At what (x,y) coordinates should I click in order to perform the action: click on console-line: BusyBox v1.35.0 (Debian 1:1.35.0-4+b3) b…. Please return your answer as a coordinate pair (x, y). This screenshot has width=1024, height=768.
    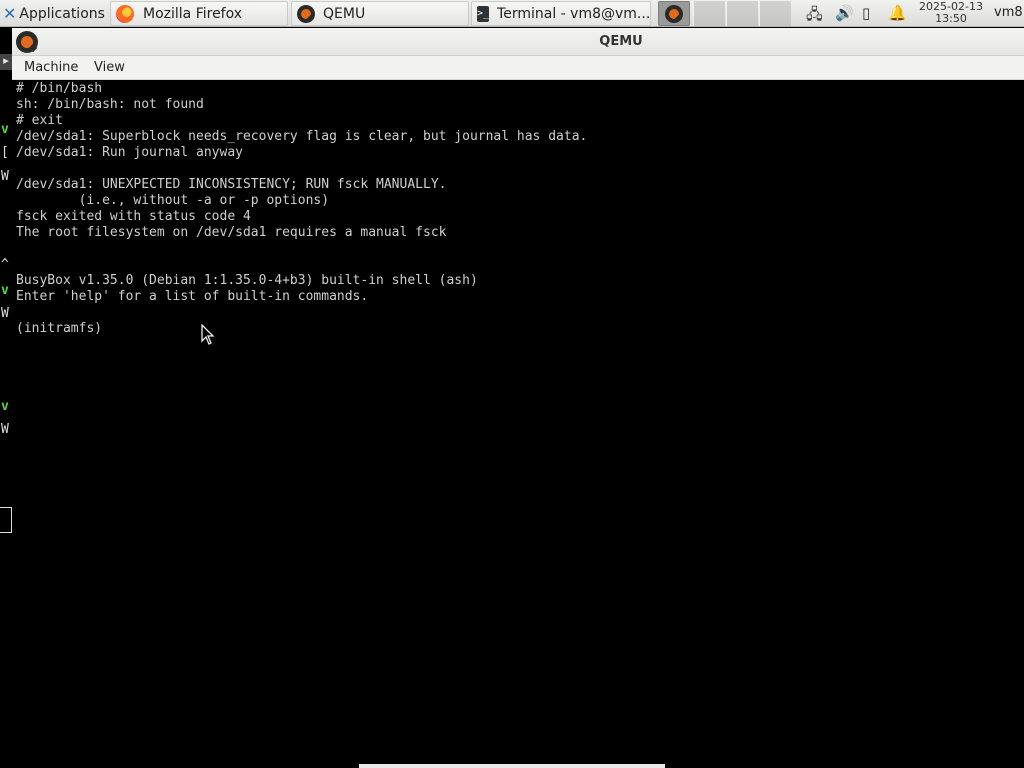
    Looking at the image, I should click on (247, 280).